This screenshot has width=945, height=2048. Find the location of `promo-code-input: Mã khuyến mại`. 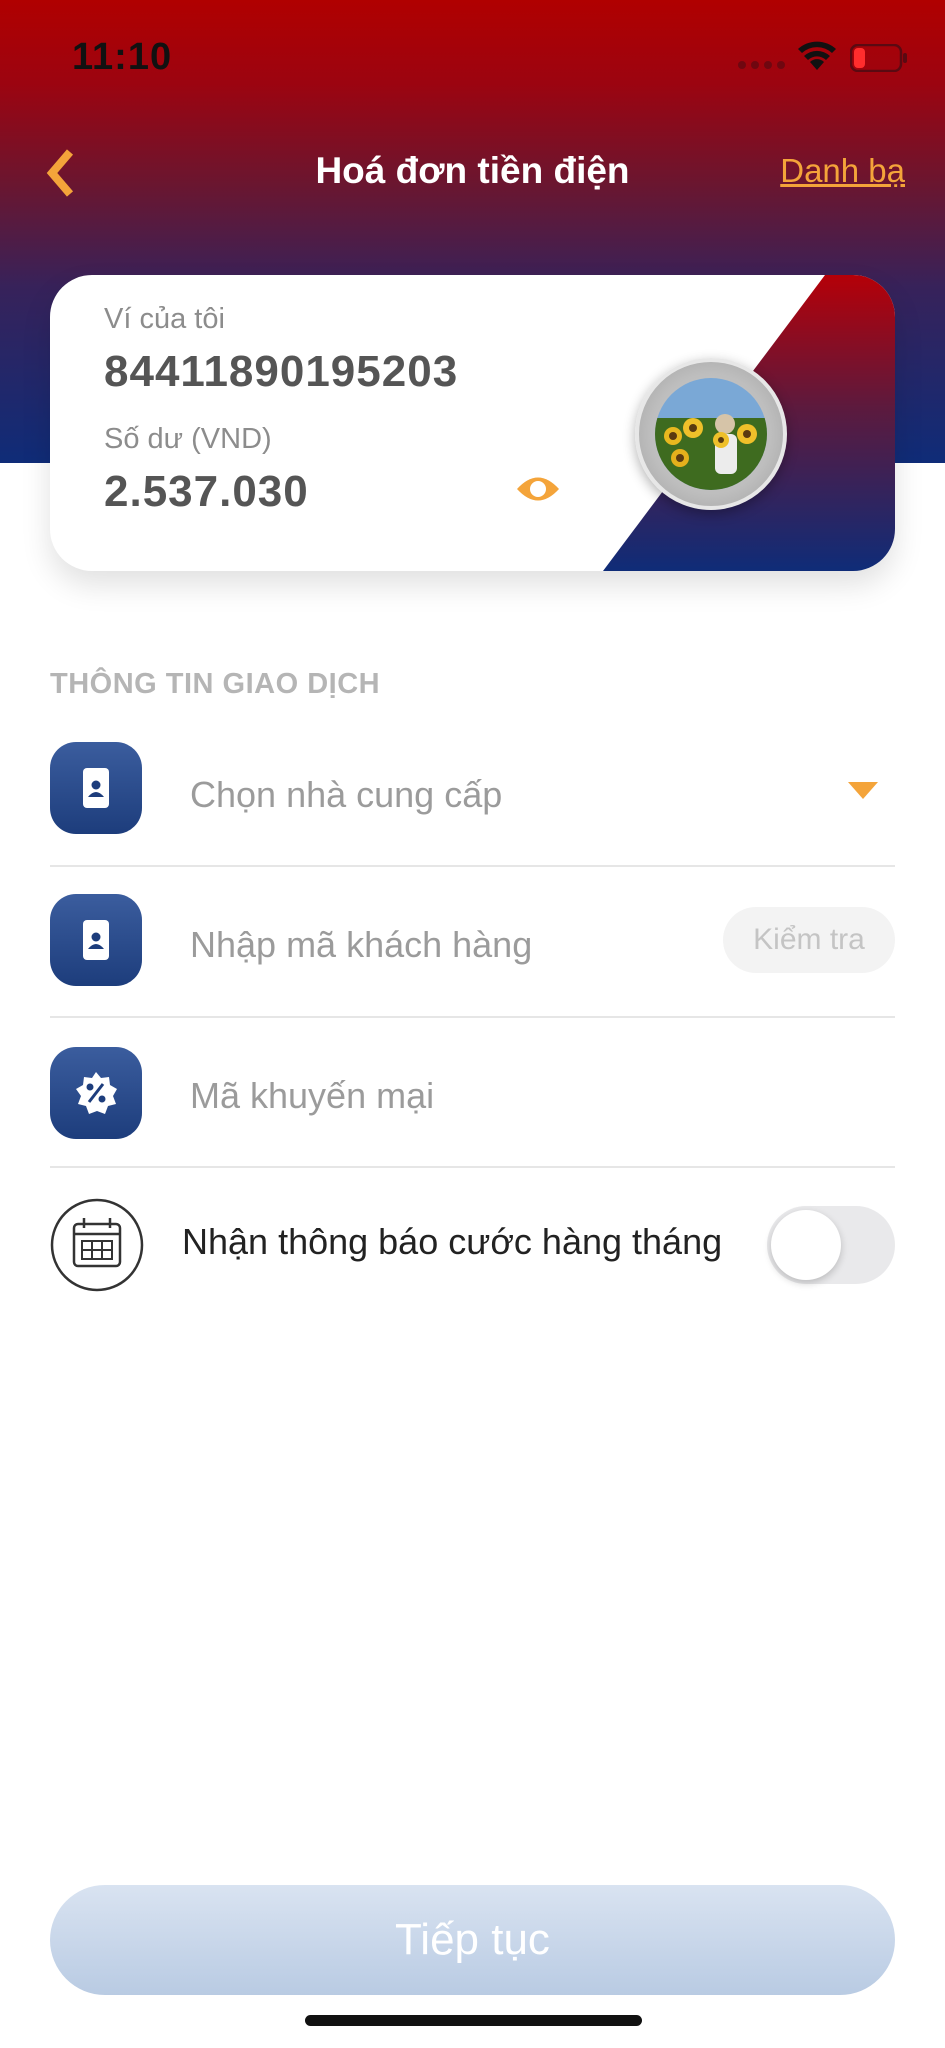

promo-code-input: Mã khuyến mại is located at coordinates (312, 1096).